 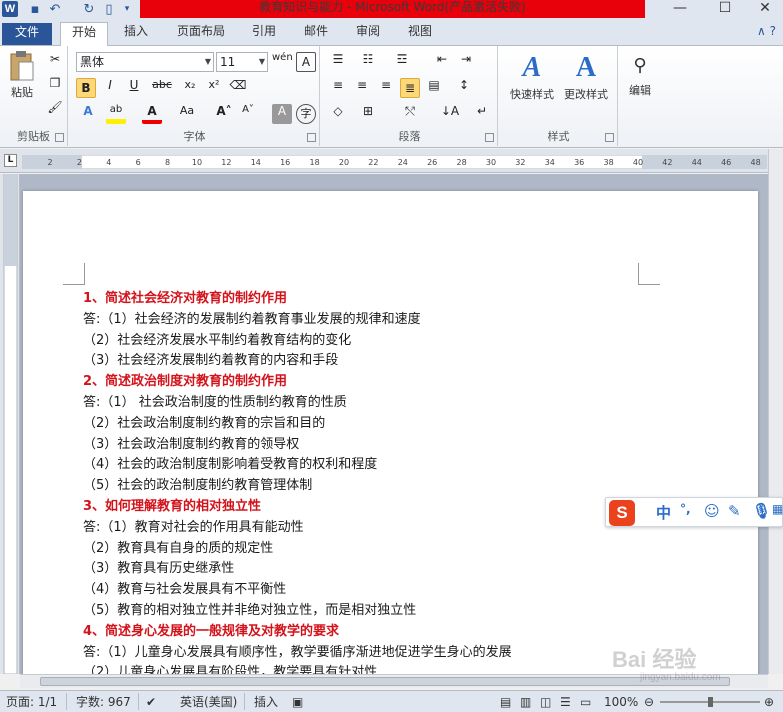 I want to click on help-icon: ∧ ?, so click(x=768, y=33).